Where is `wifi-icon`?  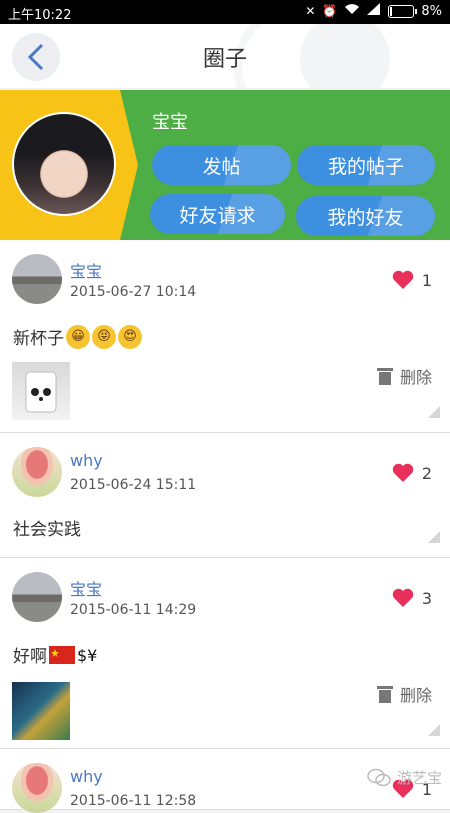
wifi-icon is located at coordinates (352, 11).